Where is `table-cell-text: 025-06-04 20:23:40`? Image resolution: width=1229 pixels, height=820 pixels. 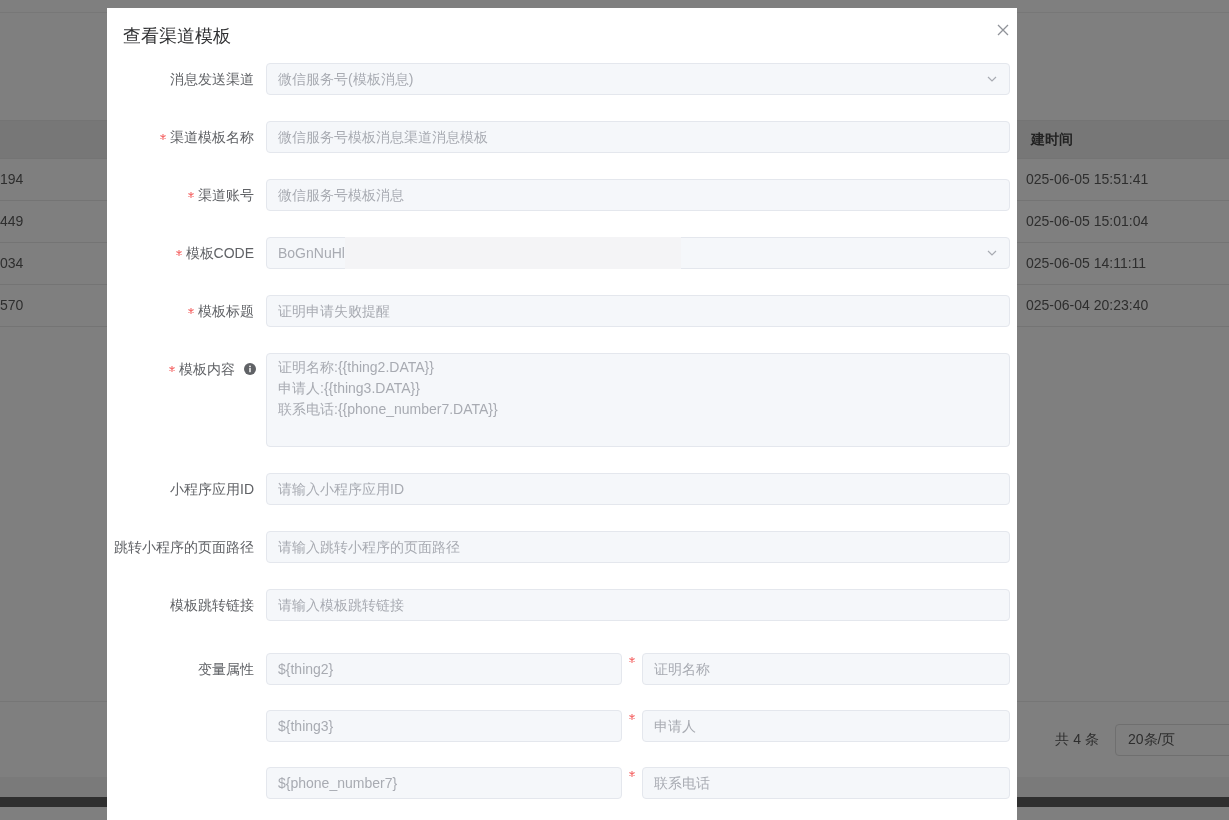
table-cell-text: 025-06-04 20:23:40 is located at coordinates (1088, 305).